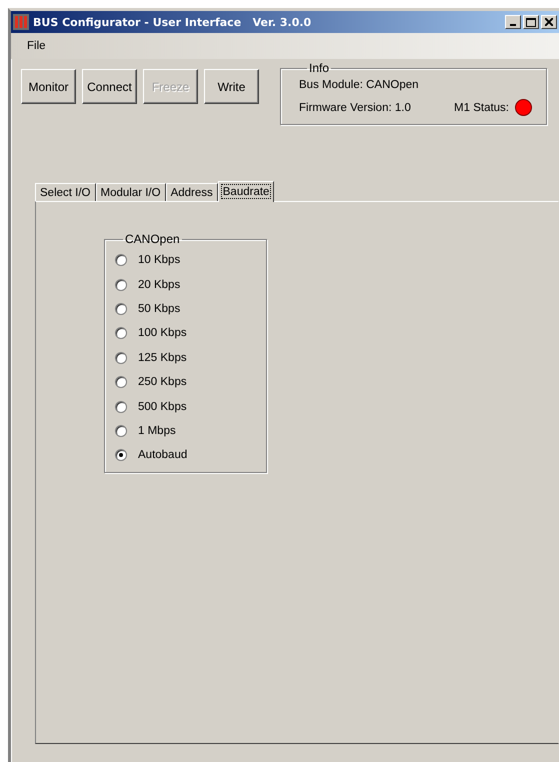  I want to click on group-title: CANOpen, so click(152, 239).